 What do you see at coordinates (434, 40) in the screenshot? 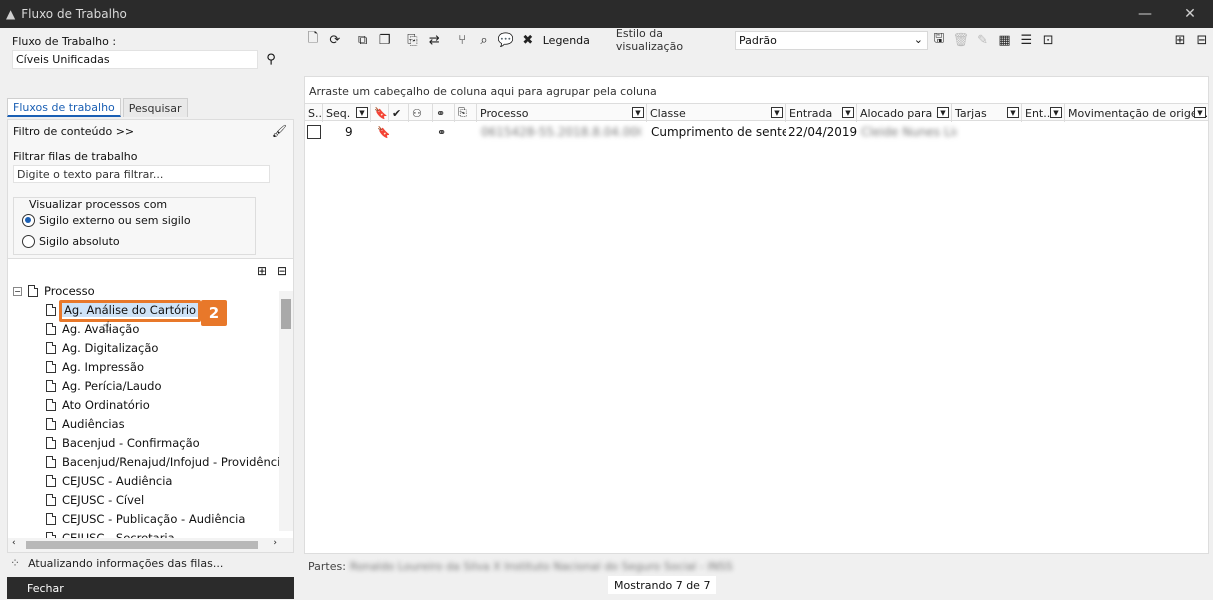
I see `transfer-icon: ⇄` at bounding box center [434, 40].